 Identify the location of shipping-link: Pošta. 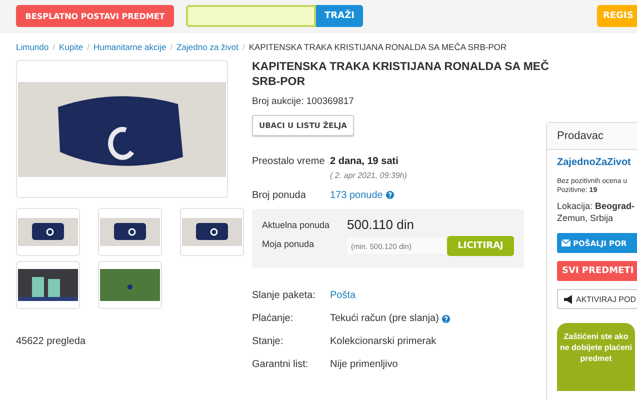
(343, 295).